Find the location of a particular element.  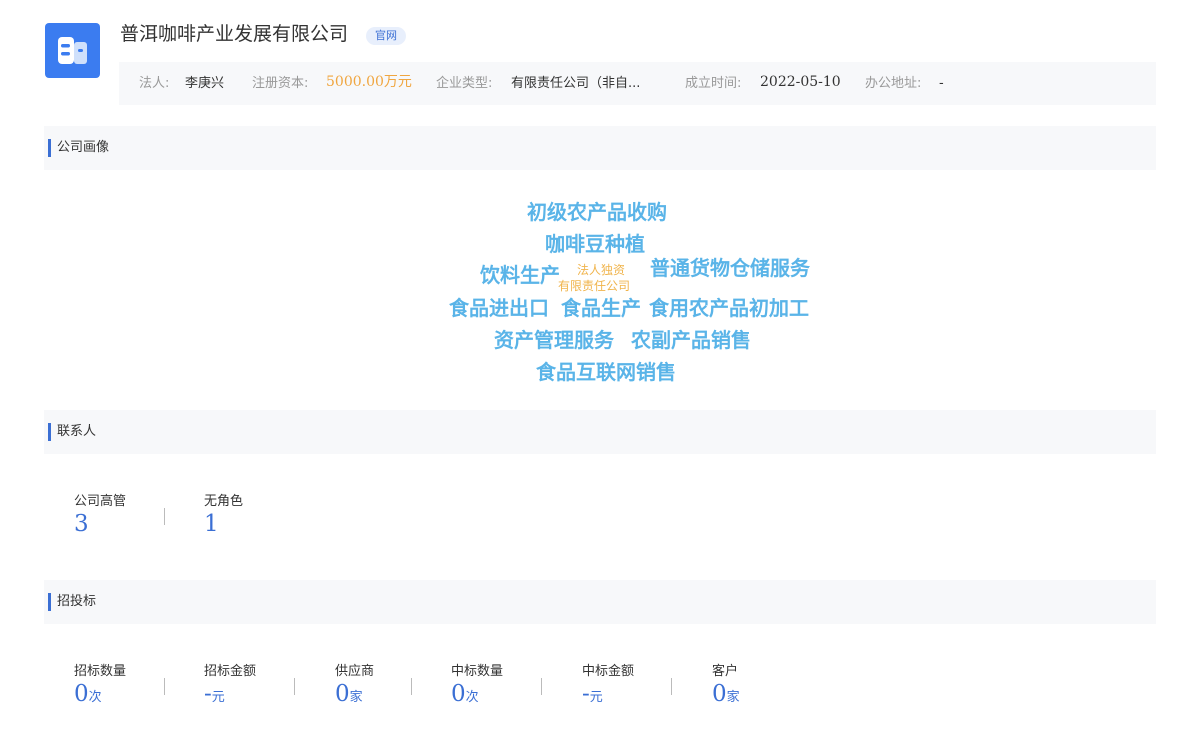

stat-value: 3 is located at coordinates (81, 524).